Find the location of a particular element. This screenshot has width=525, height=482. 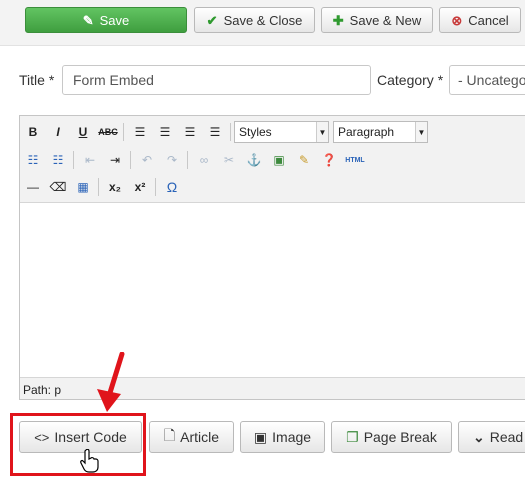

article-button: 🗋 Article is located at coordinates (191, 437).